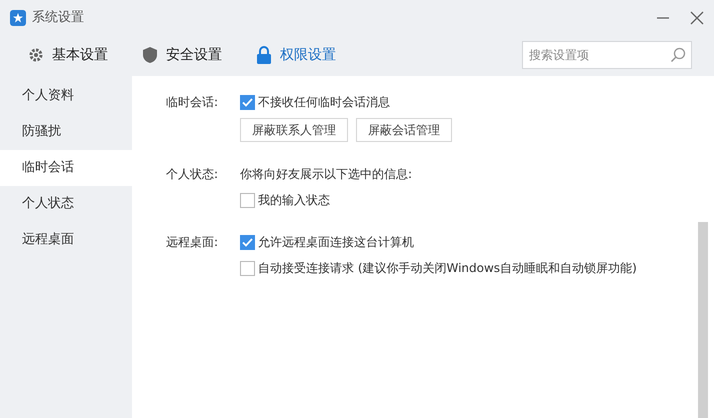  What do you see at coordinates (182, 55) in the screenshot?
I see `tab: 安全设置` at bounding box center [182, 55].